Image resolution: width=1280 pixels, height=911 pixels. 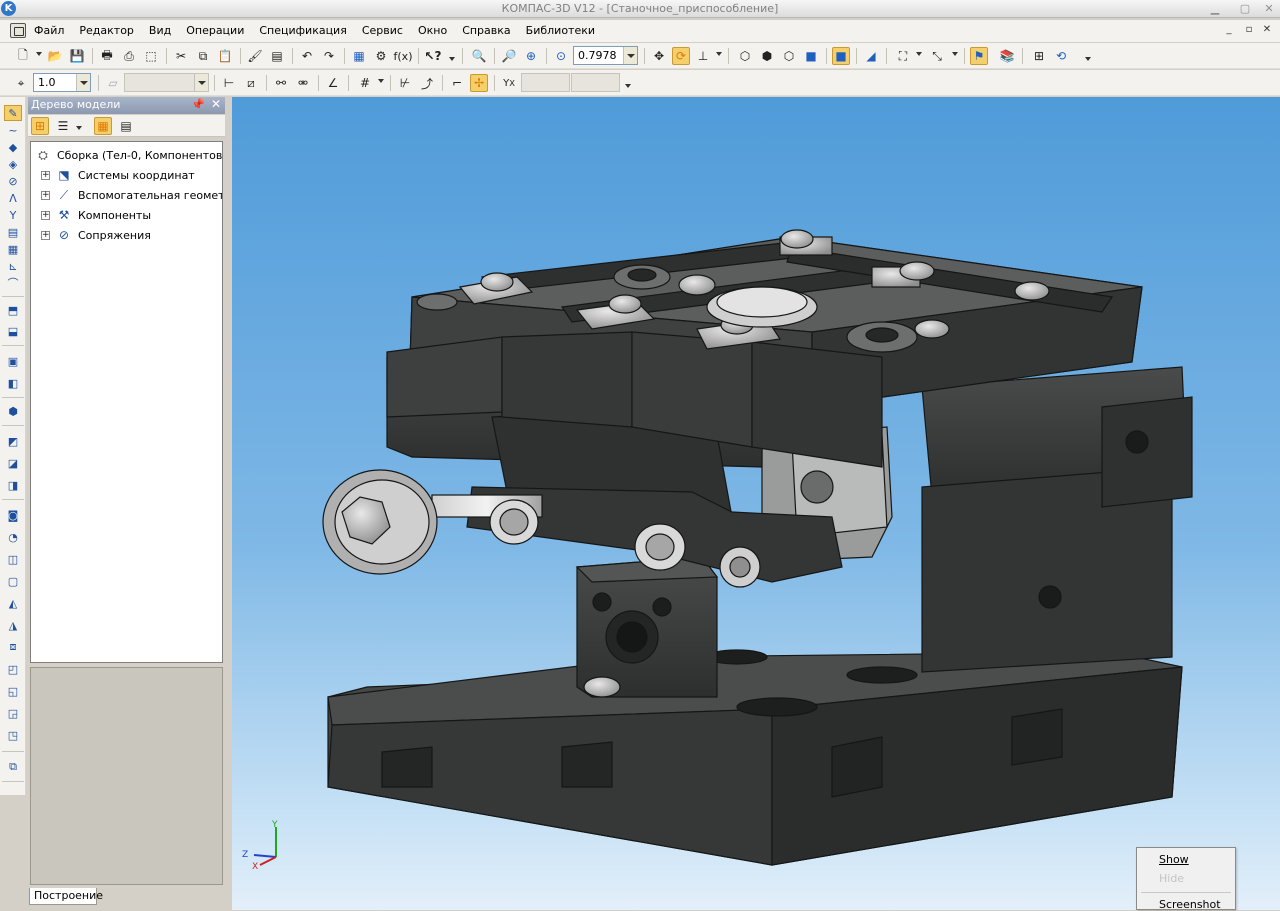 I want to click on cut-extrude-icon: ◨, so click(x=13, y=485).